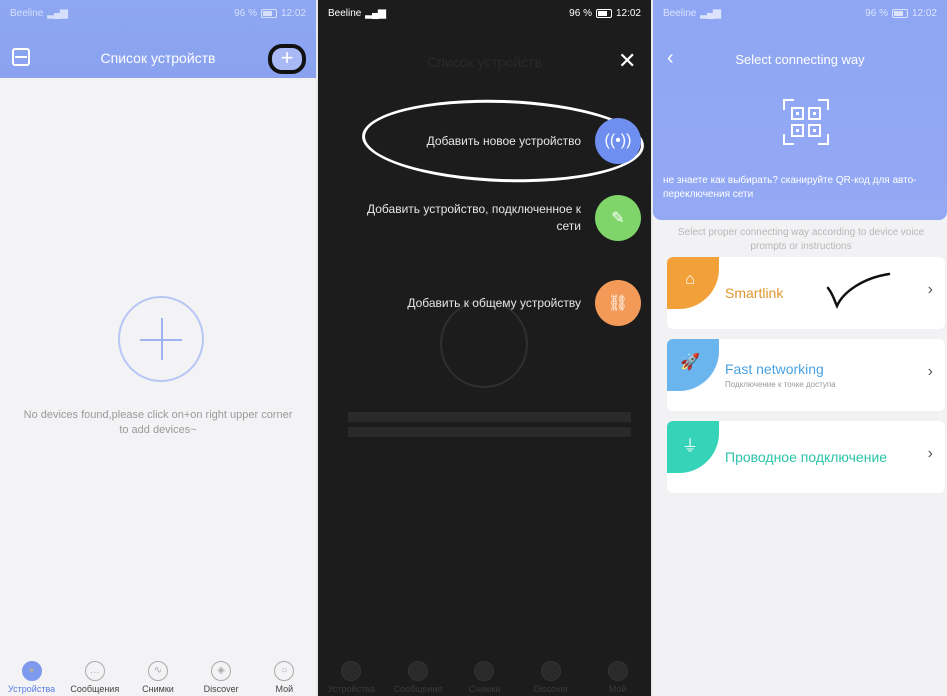  What do you see at coordinates (806, 293) in the screenshot?
I see `smartlink-option: ⌂ Smartlink ›` at bounding box center [806, 293].